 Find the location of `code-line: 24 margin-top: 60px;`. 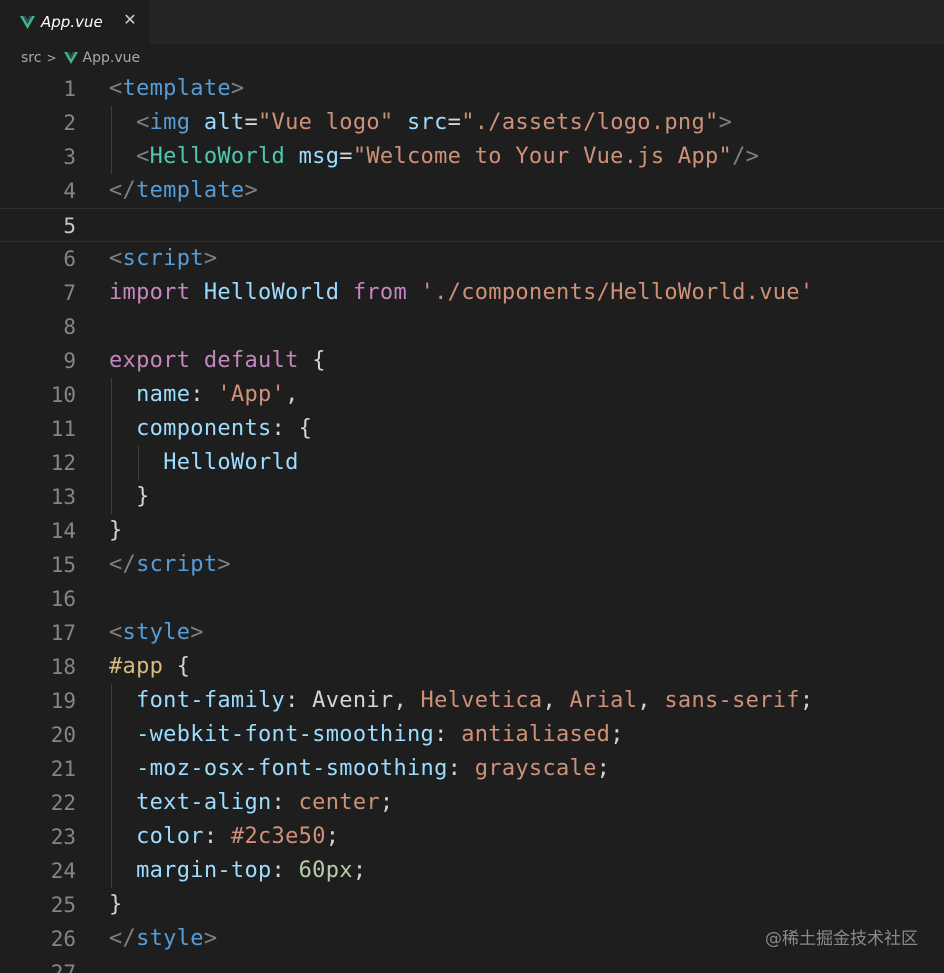

code-line: 24 margin-top: 60px; is located at coordinates (472, 871).